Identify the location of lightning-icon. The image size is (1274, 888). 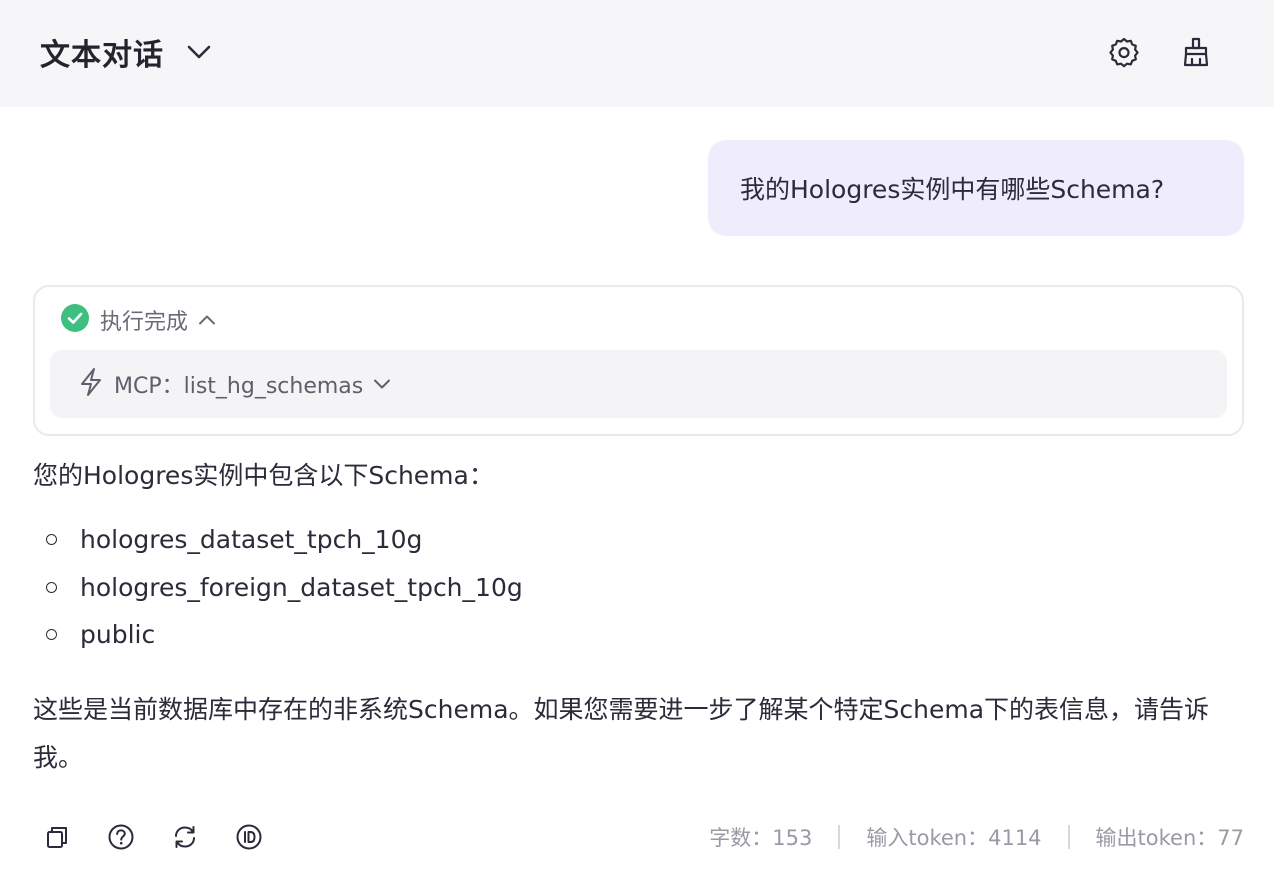
(91, 384).